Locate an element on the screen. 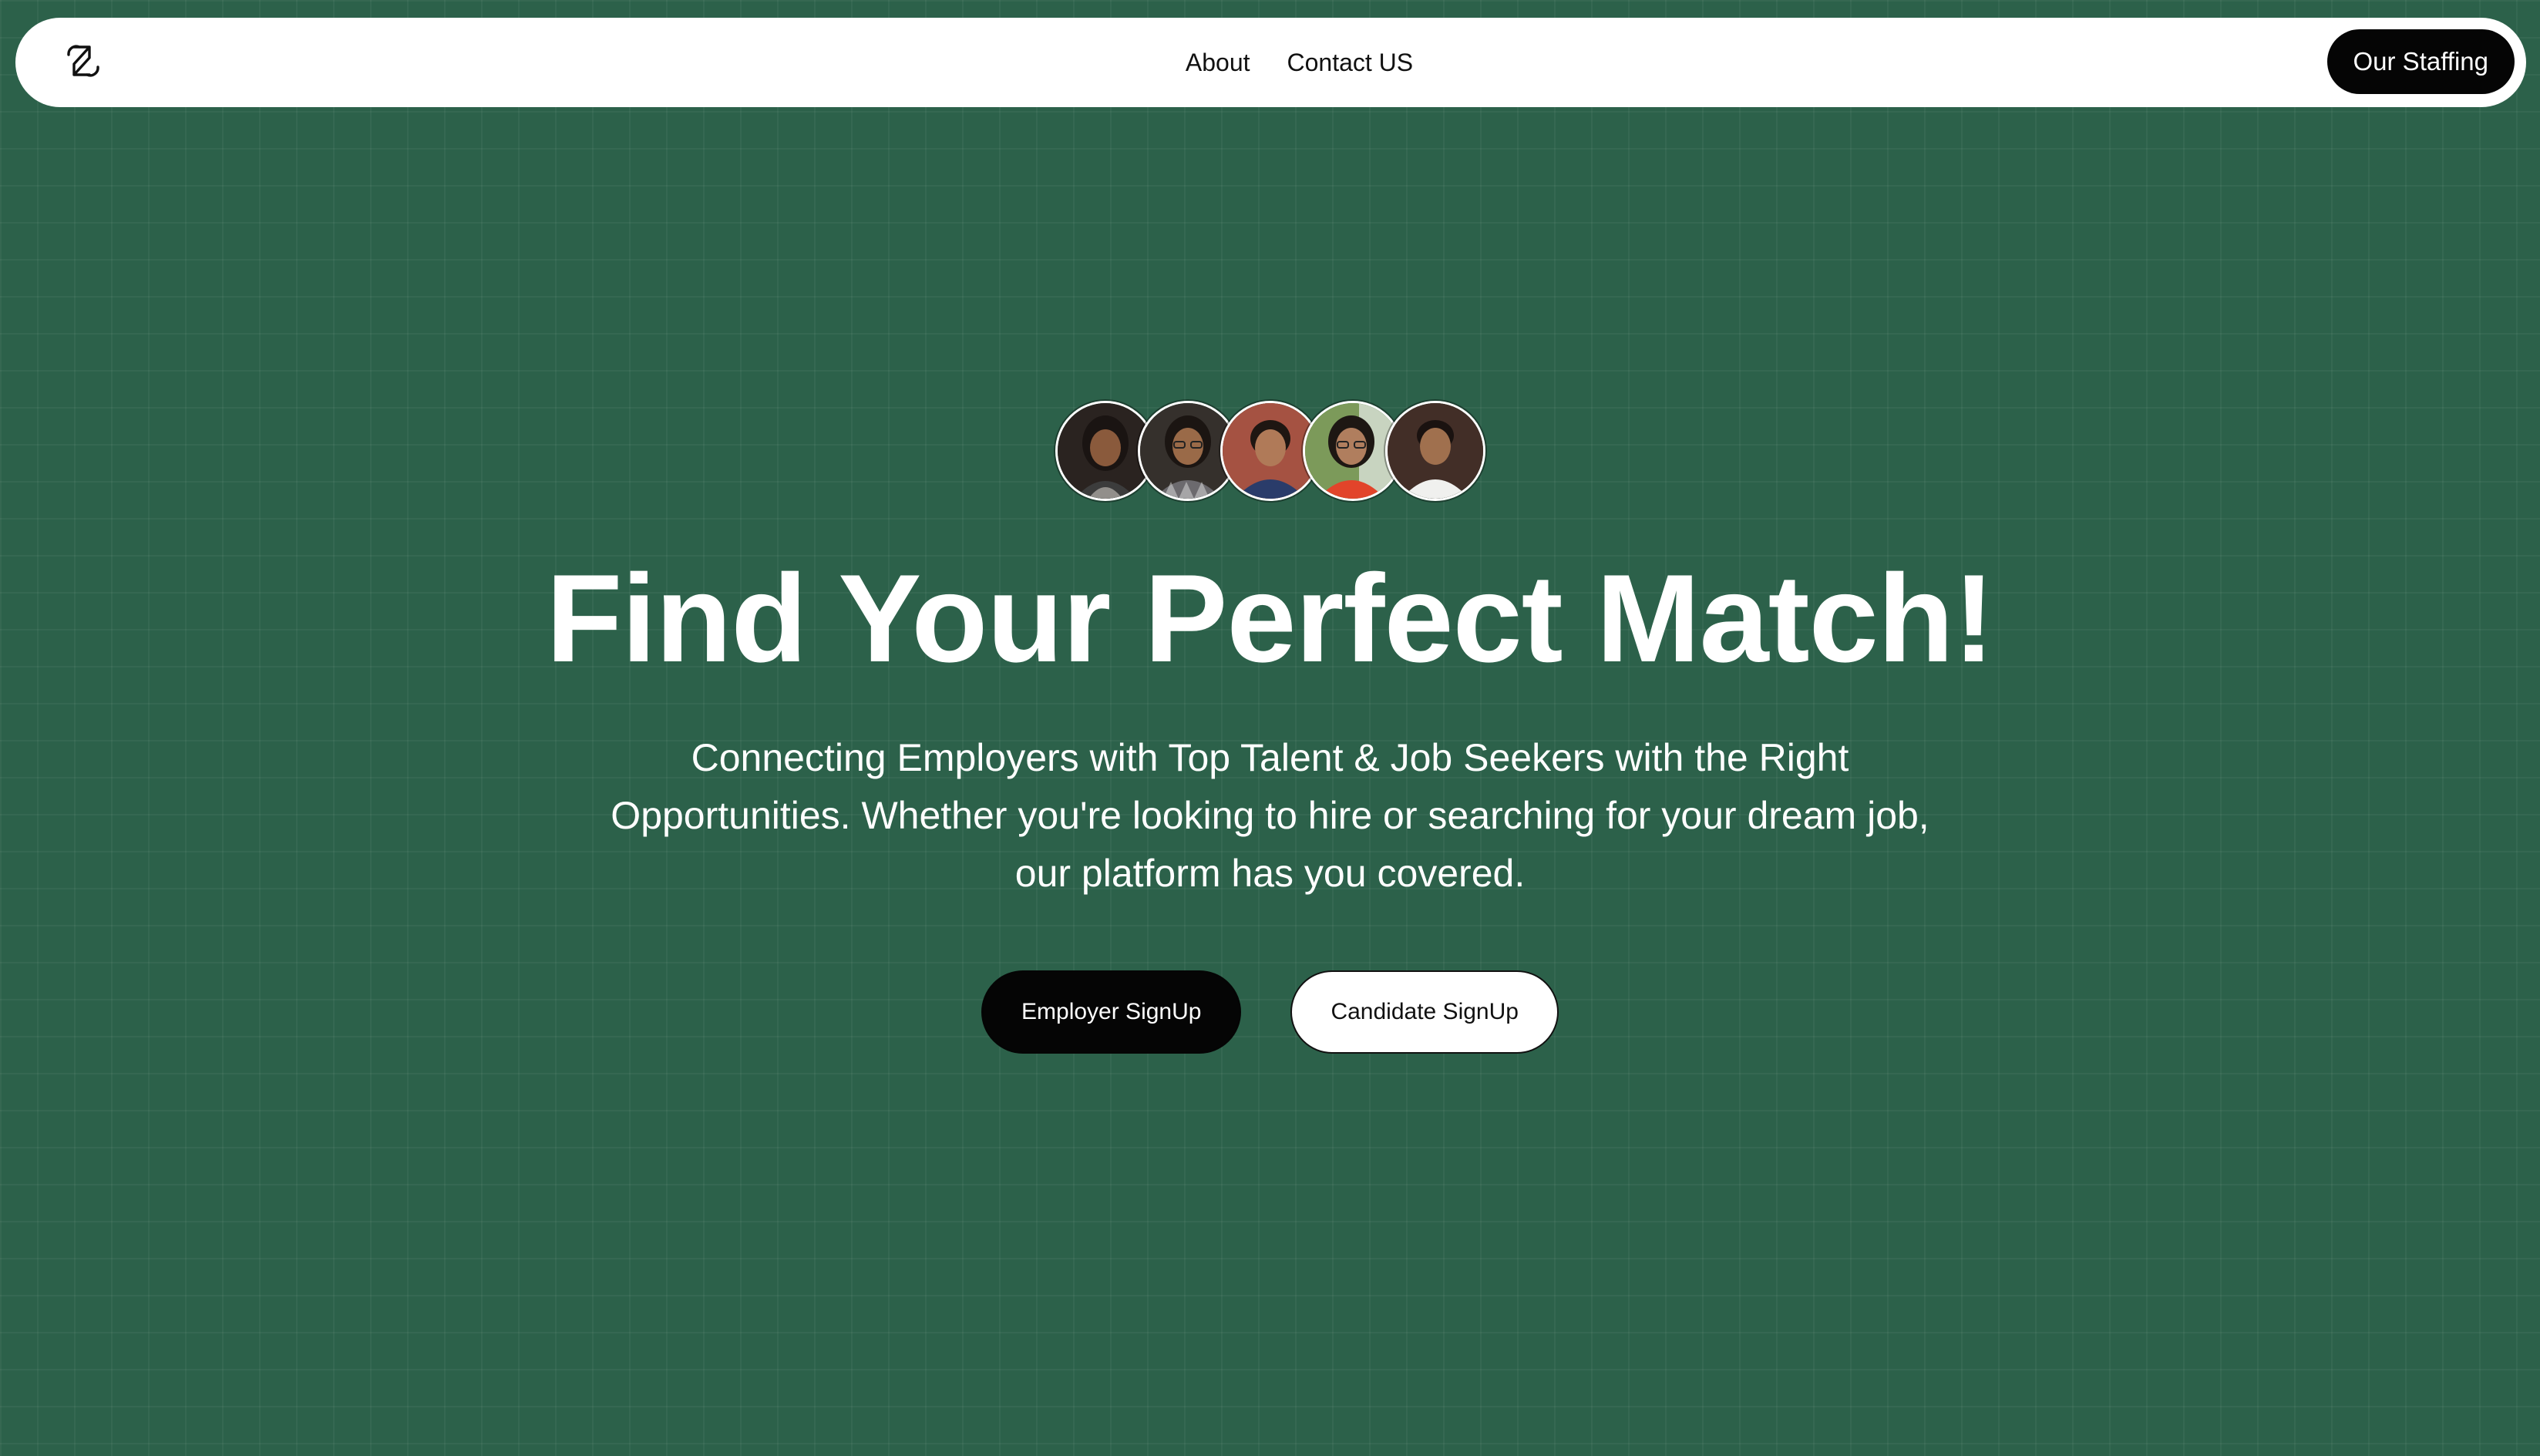 Image resolution: width=2540 pixels, height=1456 pixels. signup-buttons: Employer SignUp Candidate SignUp is located at coordinates (1270, 1012).